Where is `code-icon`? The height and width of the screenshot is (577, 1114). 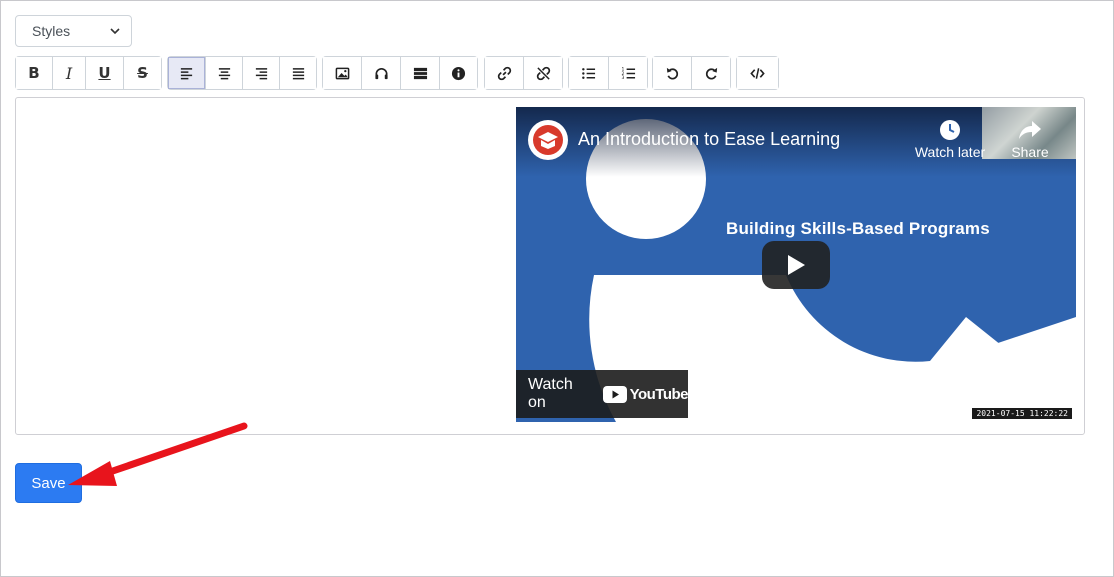
code-icon is located at coordinates (757, 73).